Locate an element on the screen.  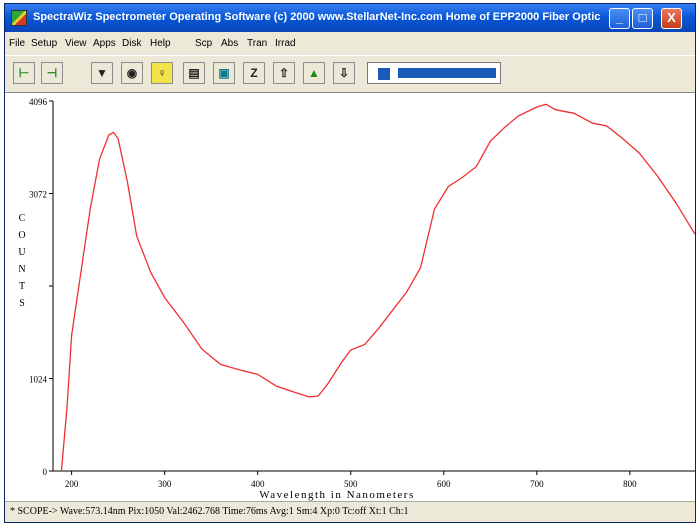
x-tick-label: 300 is located at coordinates (165, 484).